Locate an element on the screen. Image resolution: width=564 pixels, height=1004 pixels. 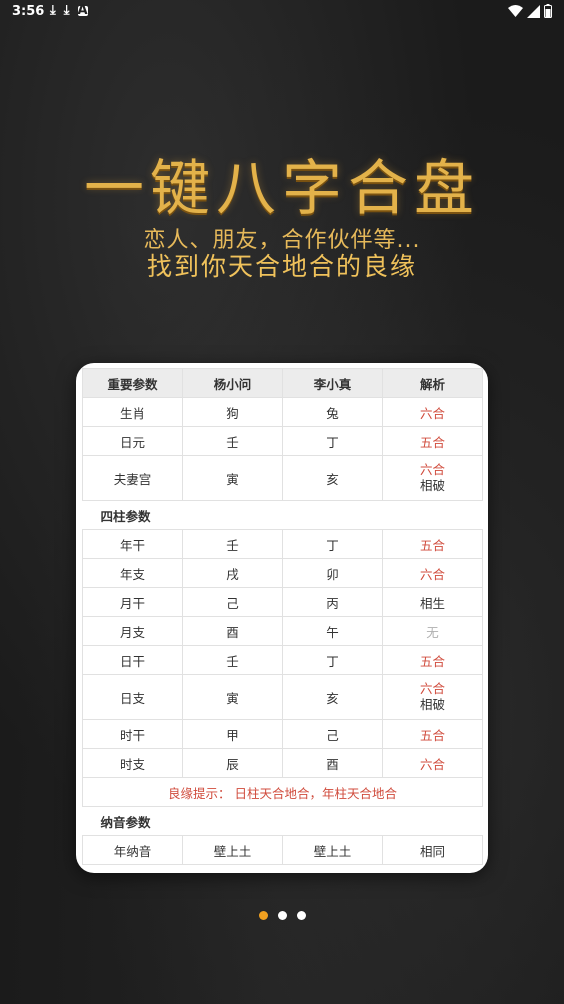
cell-param: 年干 is located at coordinates (132, 544).